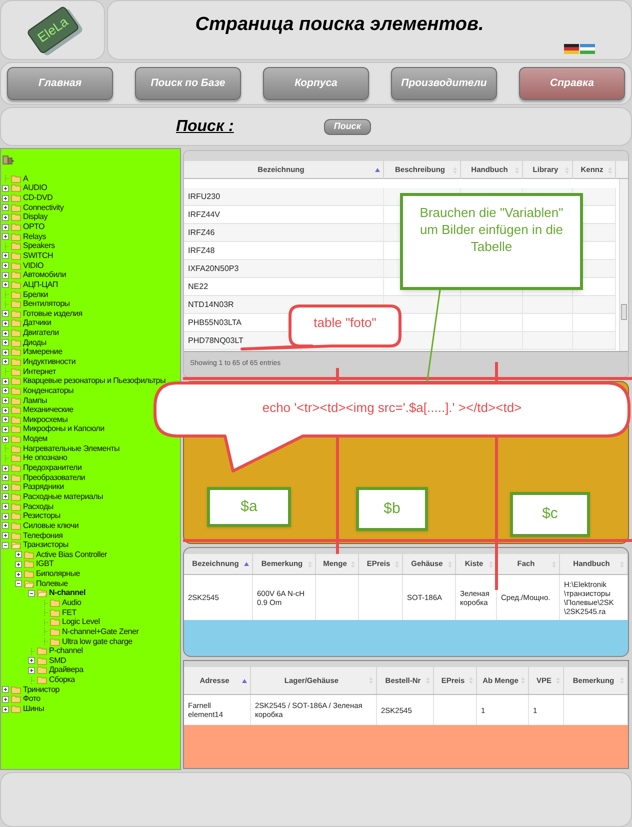  What do you see at coordinates (43, 536) in the screenshot?
I see `tree-item: Телефония` at bounding box center [43, 536].